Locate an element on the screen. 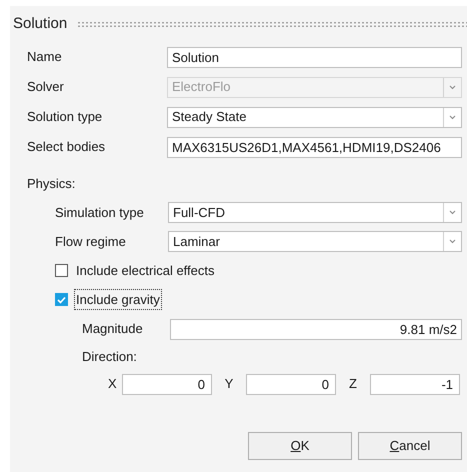 Image resolution: width=467 pixels, height=472 pixels. field-label: Select bodies is located at coordinates (66, 147).